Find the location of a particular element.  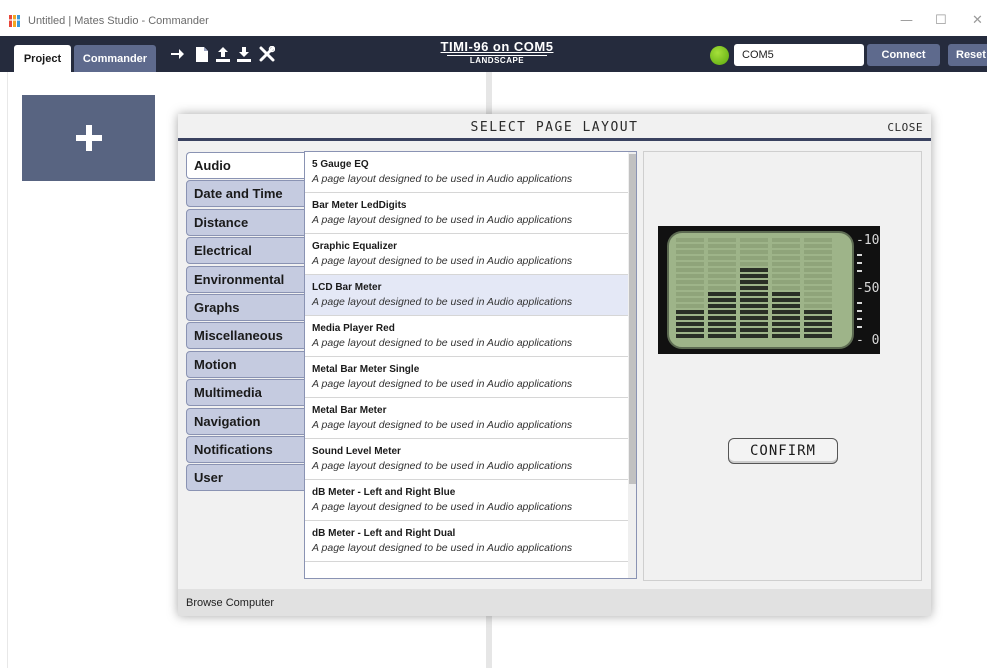

dialog-header: SELECT PAGE LAYOUT CLOSE is located at coordinates (554, 127).